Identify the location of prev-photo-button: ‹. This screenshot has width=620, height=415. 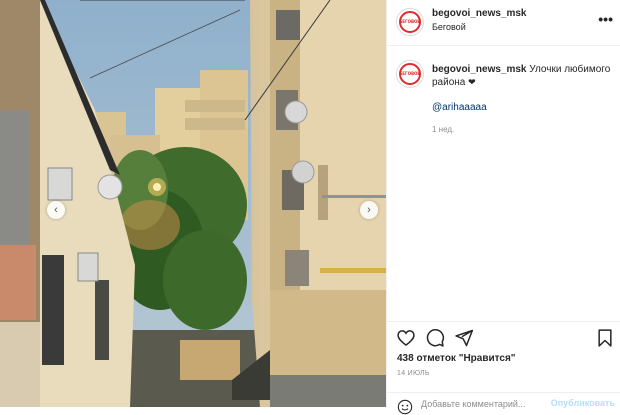
(56, 210).